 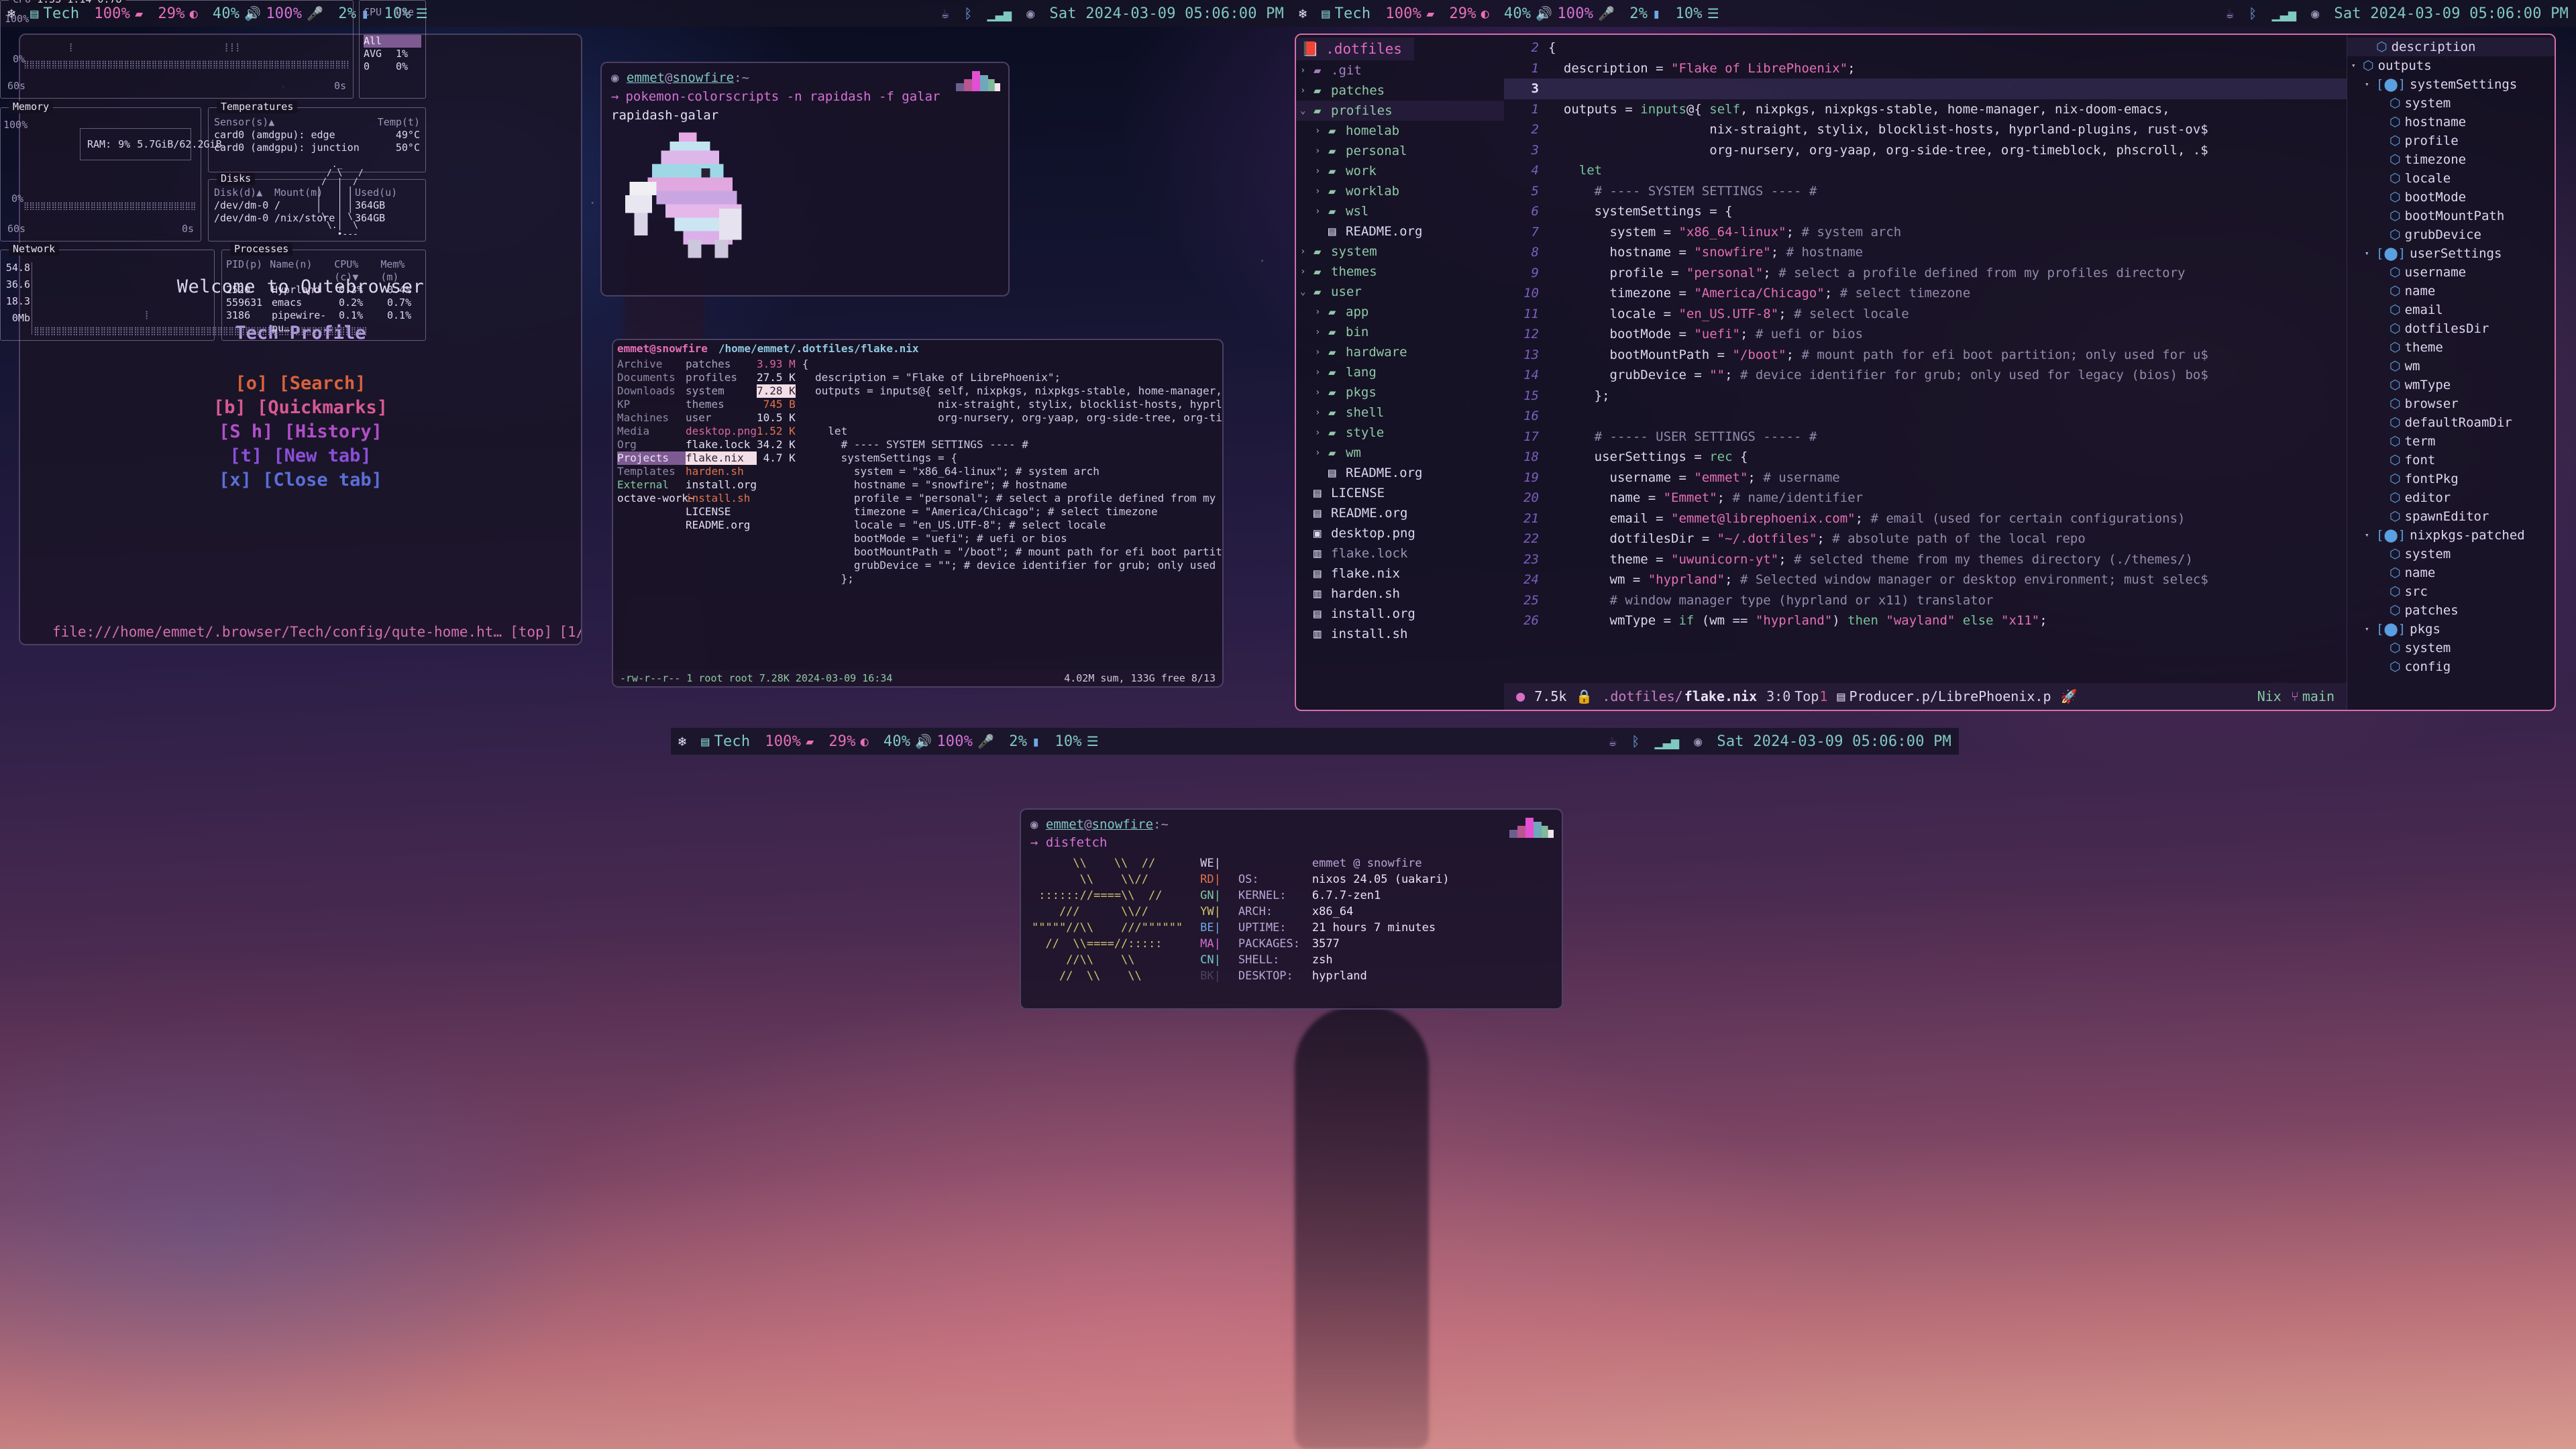 I want to click on treemacs-item-patches: › ▰ patches, so click(x=1400, y=90).